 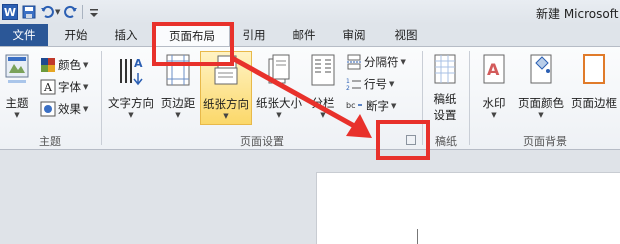 What do you see at coordinates (17, 68) in the screenshot?
I see `themes-icon` at bounding box center [17, 68].